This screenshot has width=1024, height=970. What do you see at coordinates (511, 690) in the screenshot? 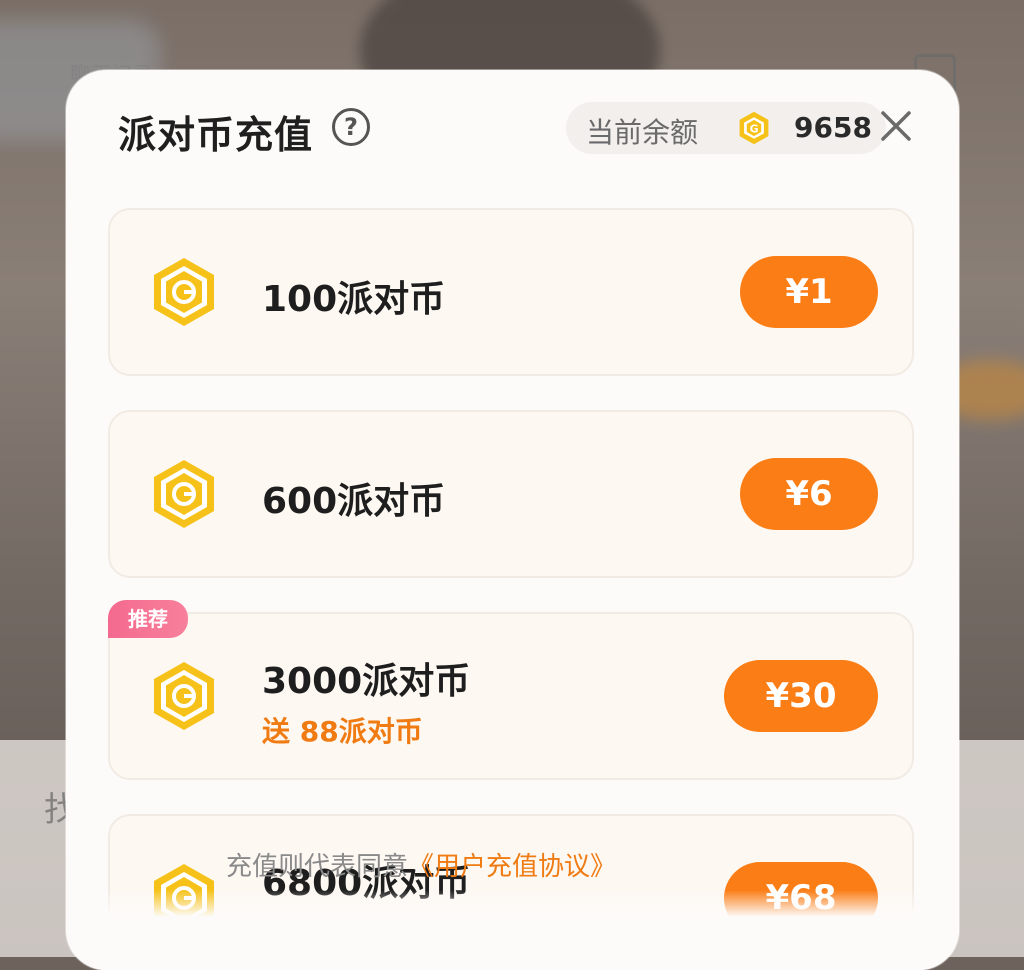
I see `package-card: 推荐 3000派对币 送 88派对币 ¥30` at bounding box center [511, 690].